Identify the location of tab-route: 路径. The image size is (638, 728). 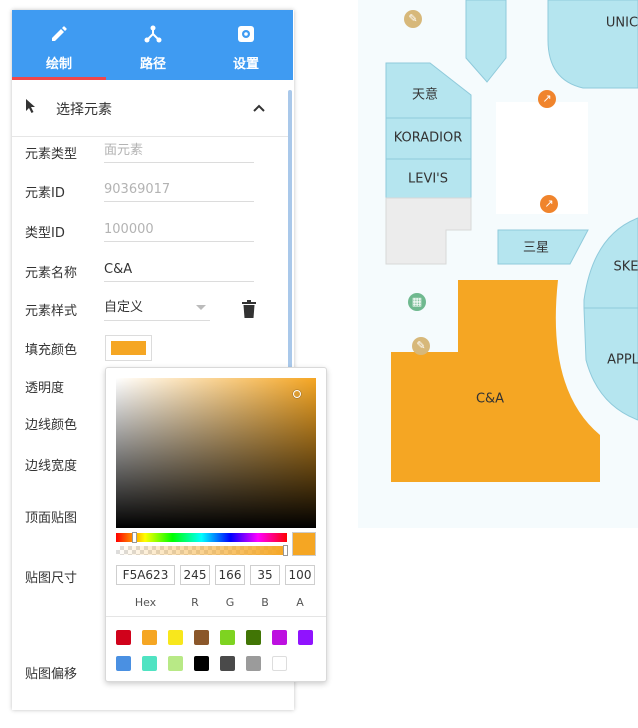
(153, 45).